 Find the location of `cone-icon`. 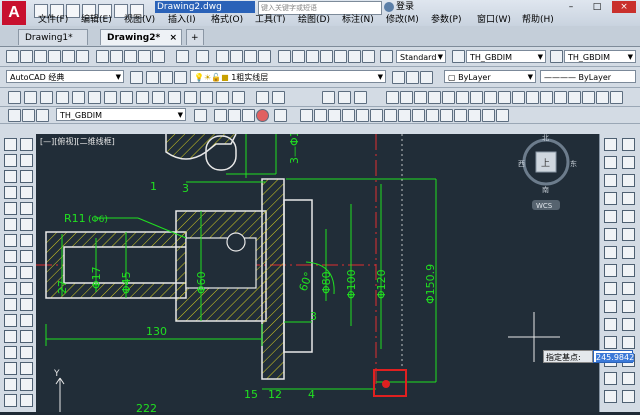

cone-icon is located at coordinates (46, 97).